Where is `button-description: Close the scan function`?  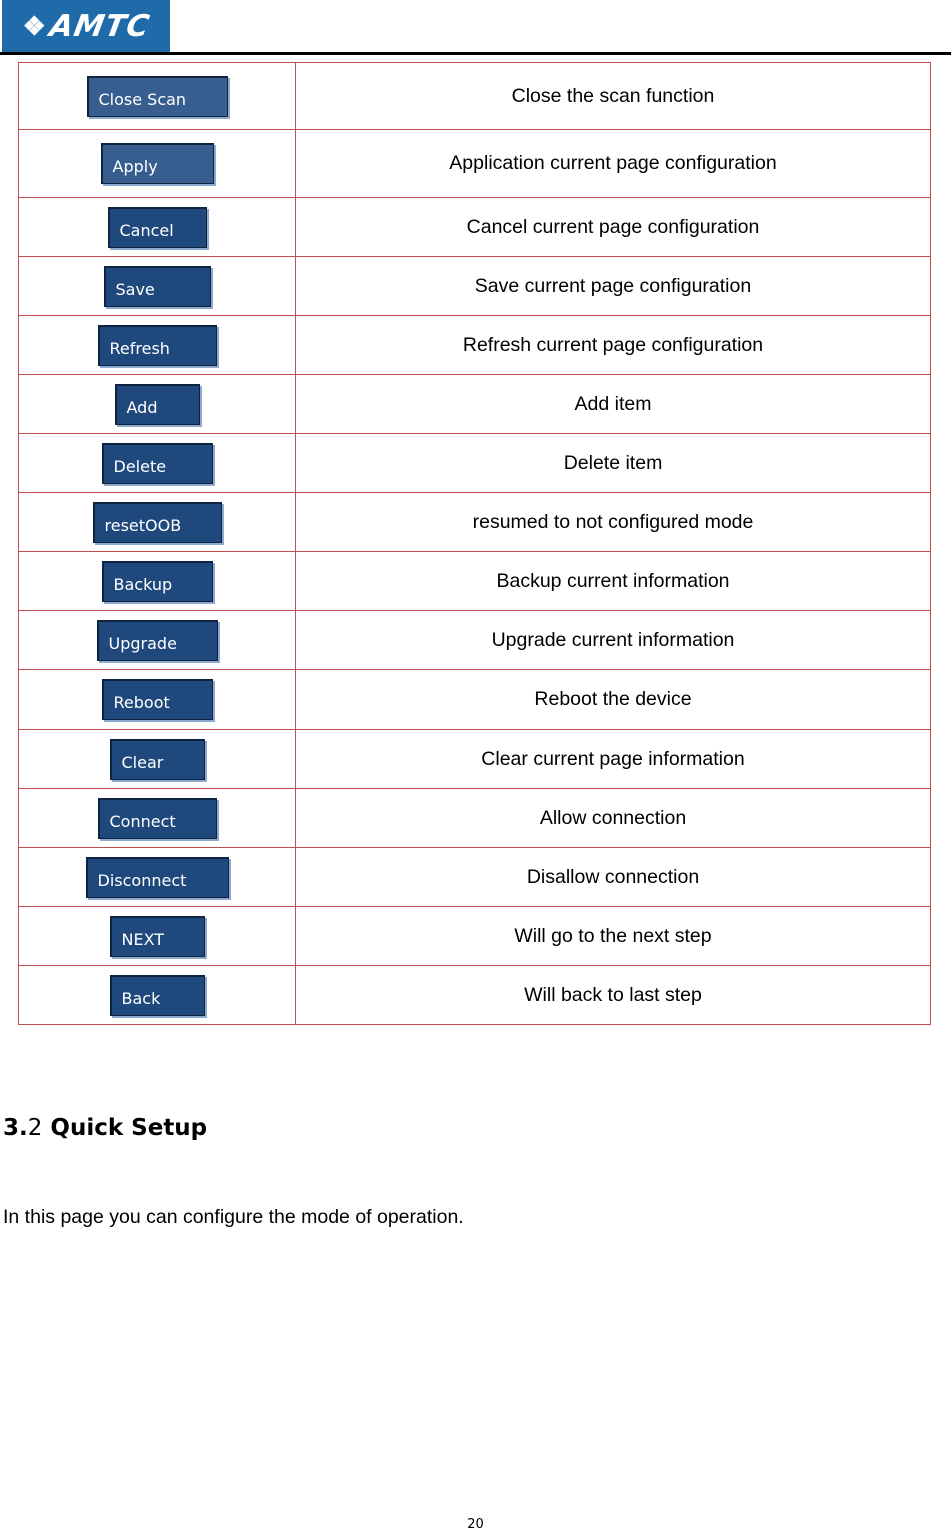 button-description: Close the scan function is located at coordinates (613, 96).